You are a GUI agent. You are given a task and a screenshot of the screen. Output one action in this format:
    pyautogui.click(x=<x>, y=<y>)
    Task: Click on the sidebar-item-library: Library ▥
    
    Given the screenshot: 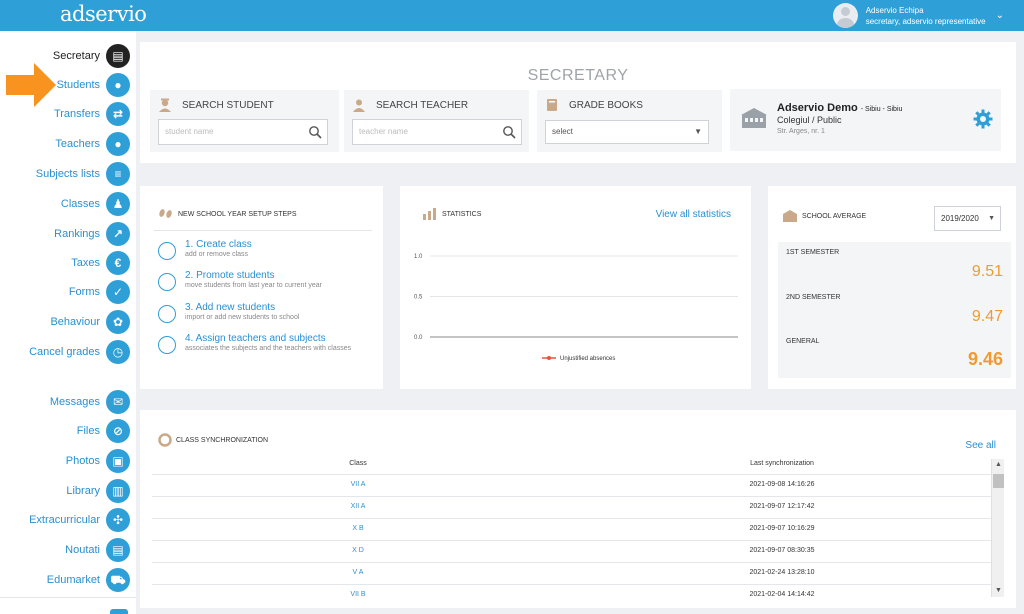 What is the action you would take?
    pyautogui.click(x=68, y=491)
    